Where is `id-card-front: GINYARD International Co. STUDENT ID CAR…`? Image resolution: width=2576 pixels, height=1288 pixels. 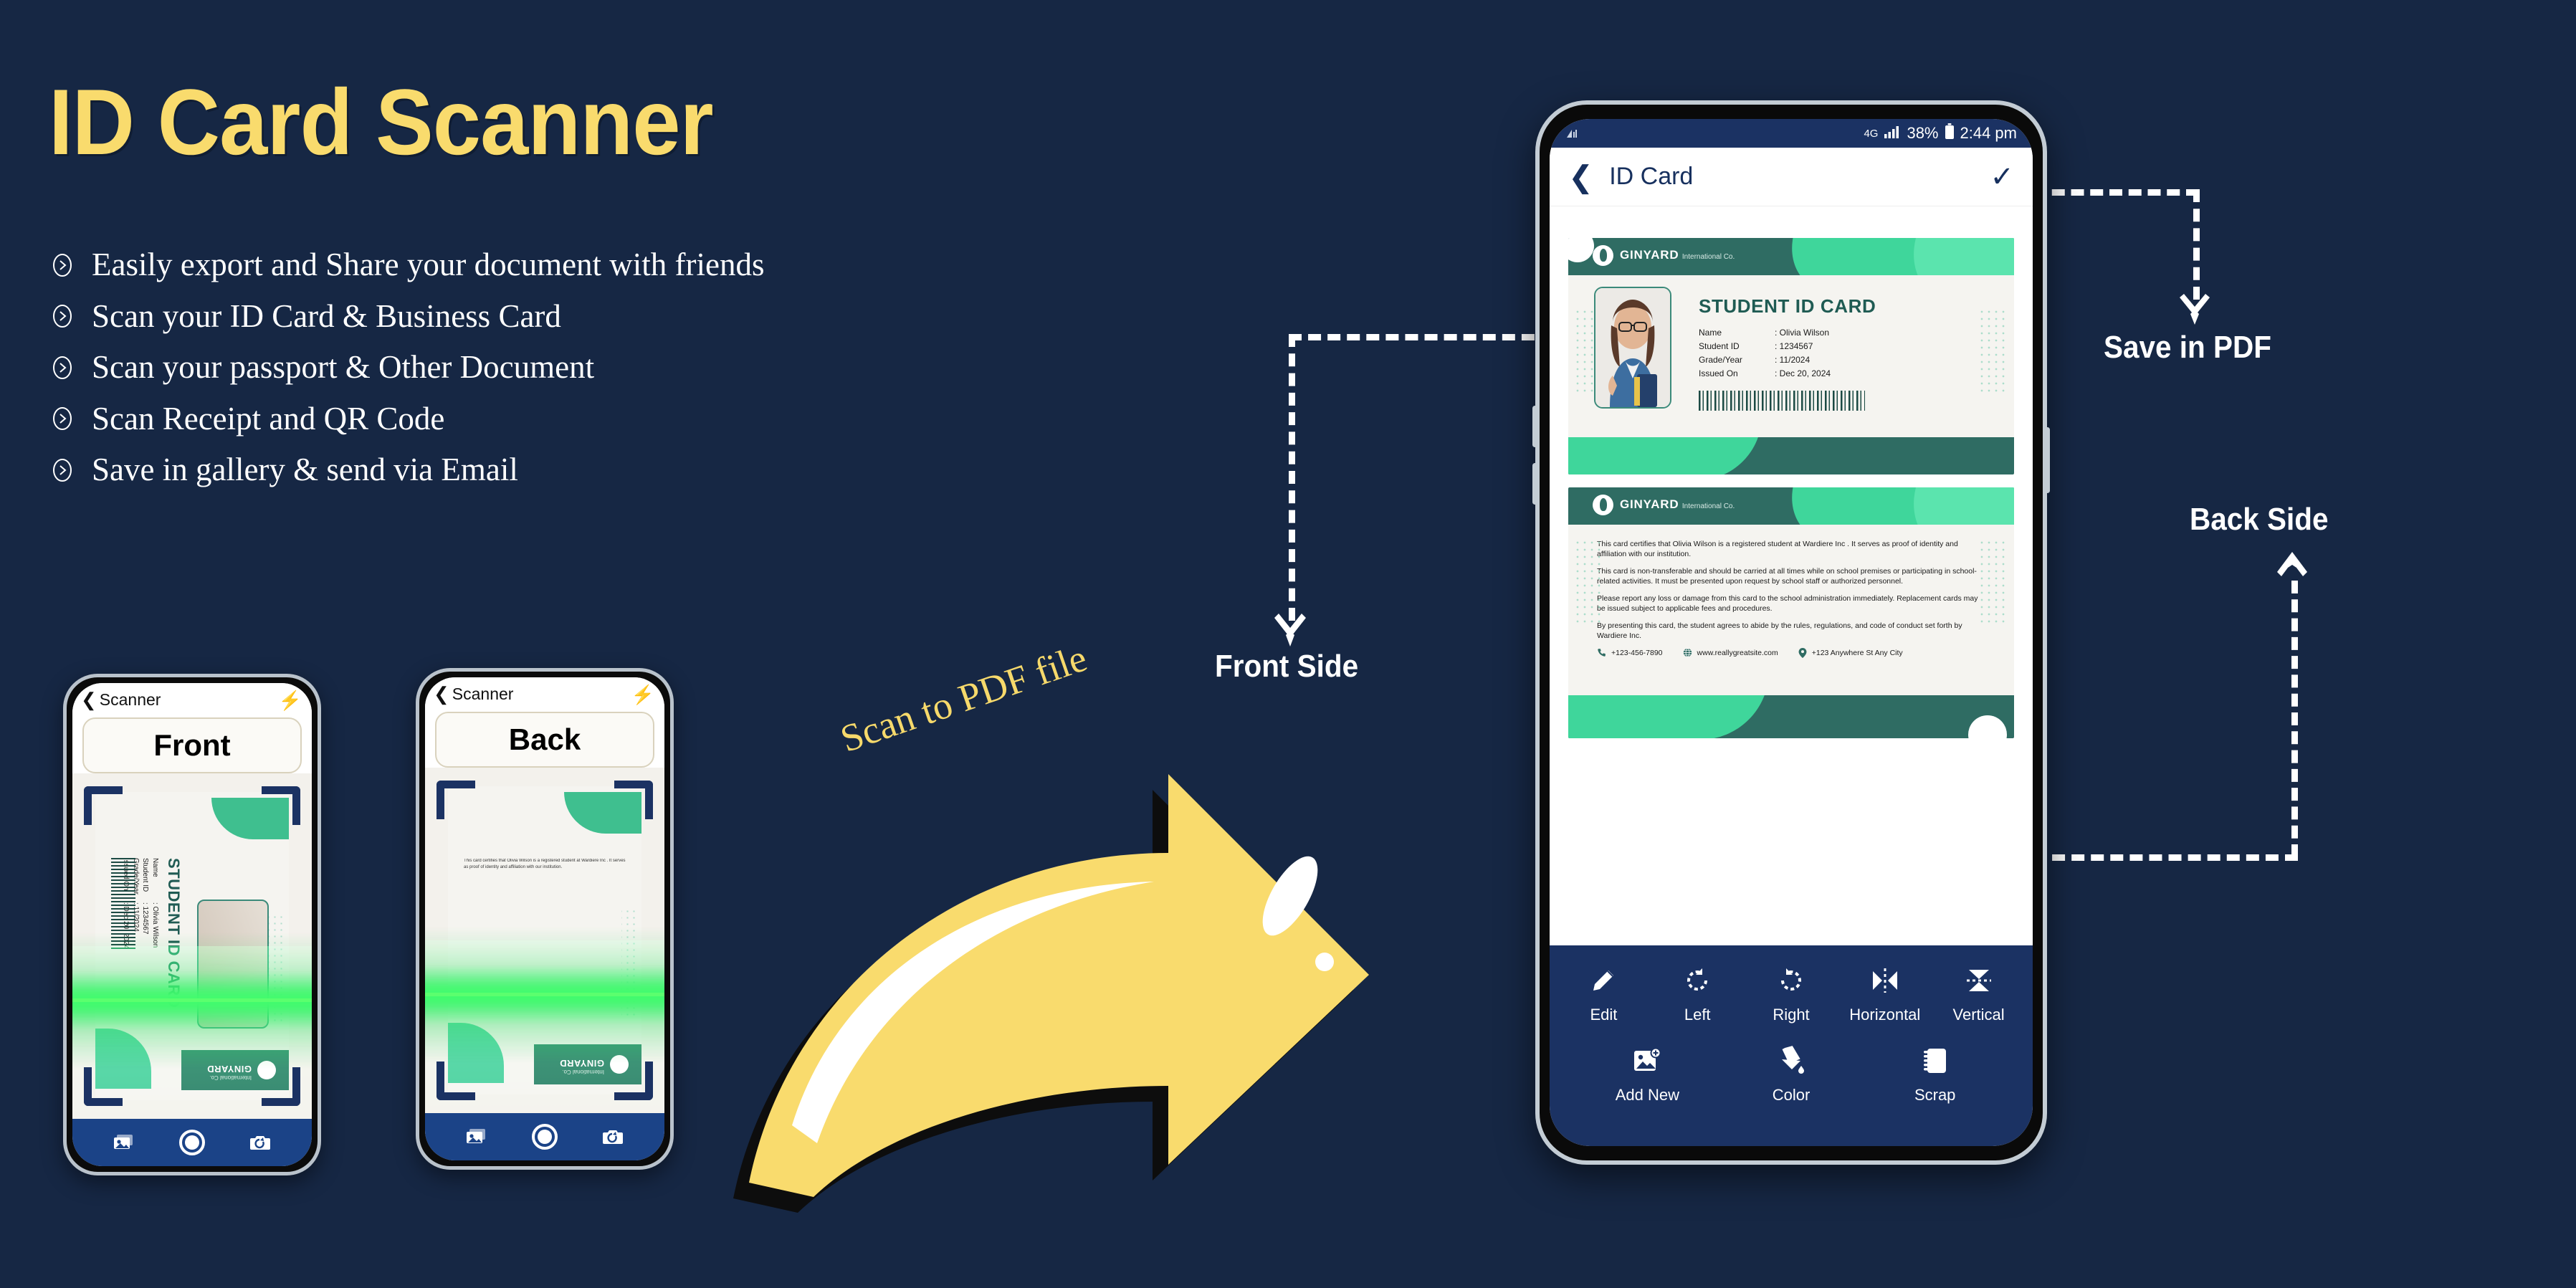 id-card-front: GINYARD International Co. STUDENT ID CAR… is located at coordinates (1791, 356).